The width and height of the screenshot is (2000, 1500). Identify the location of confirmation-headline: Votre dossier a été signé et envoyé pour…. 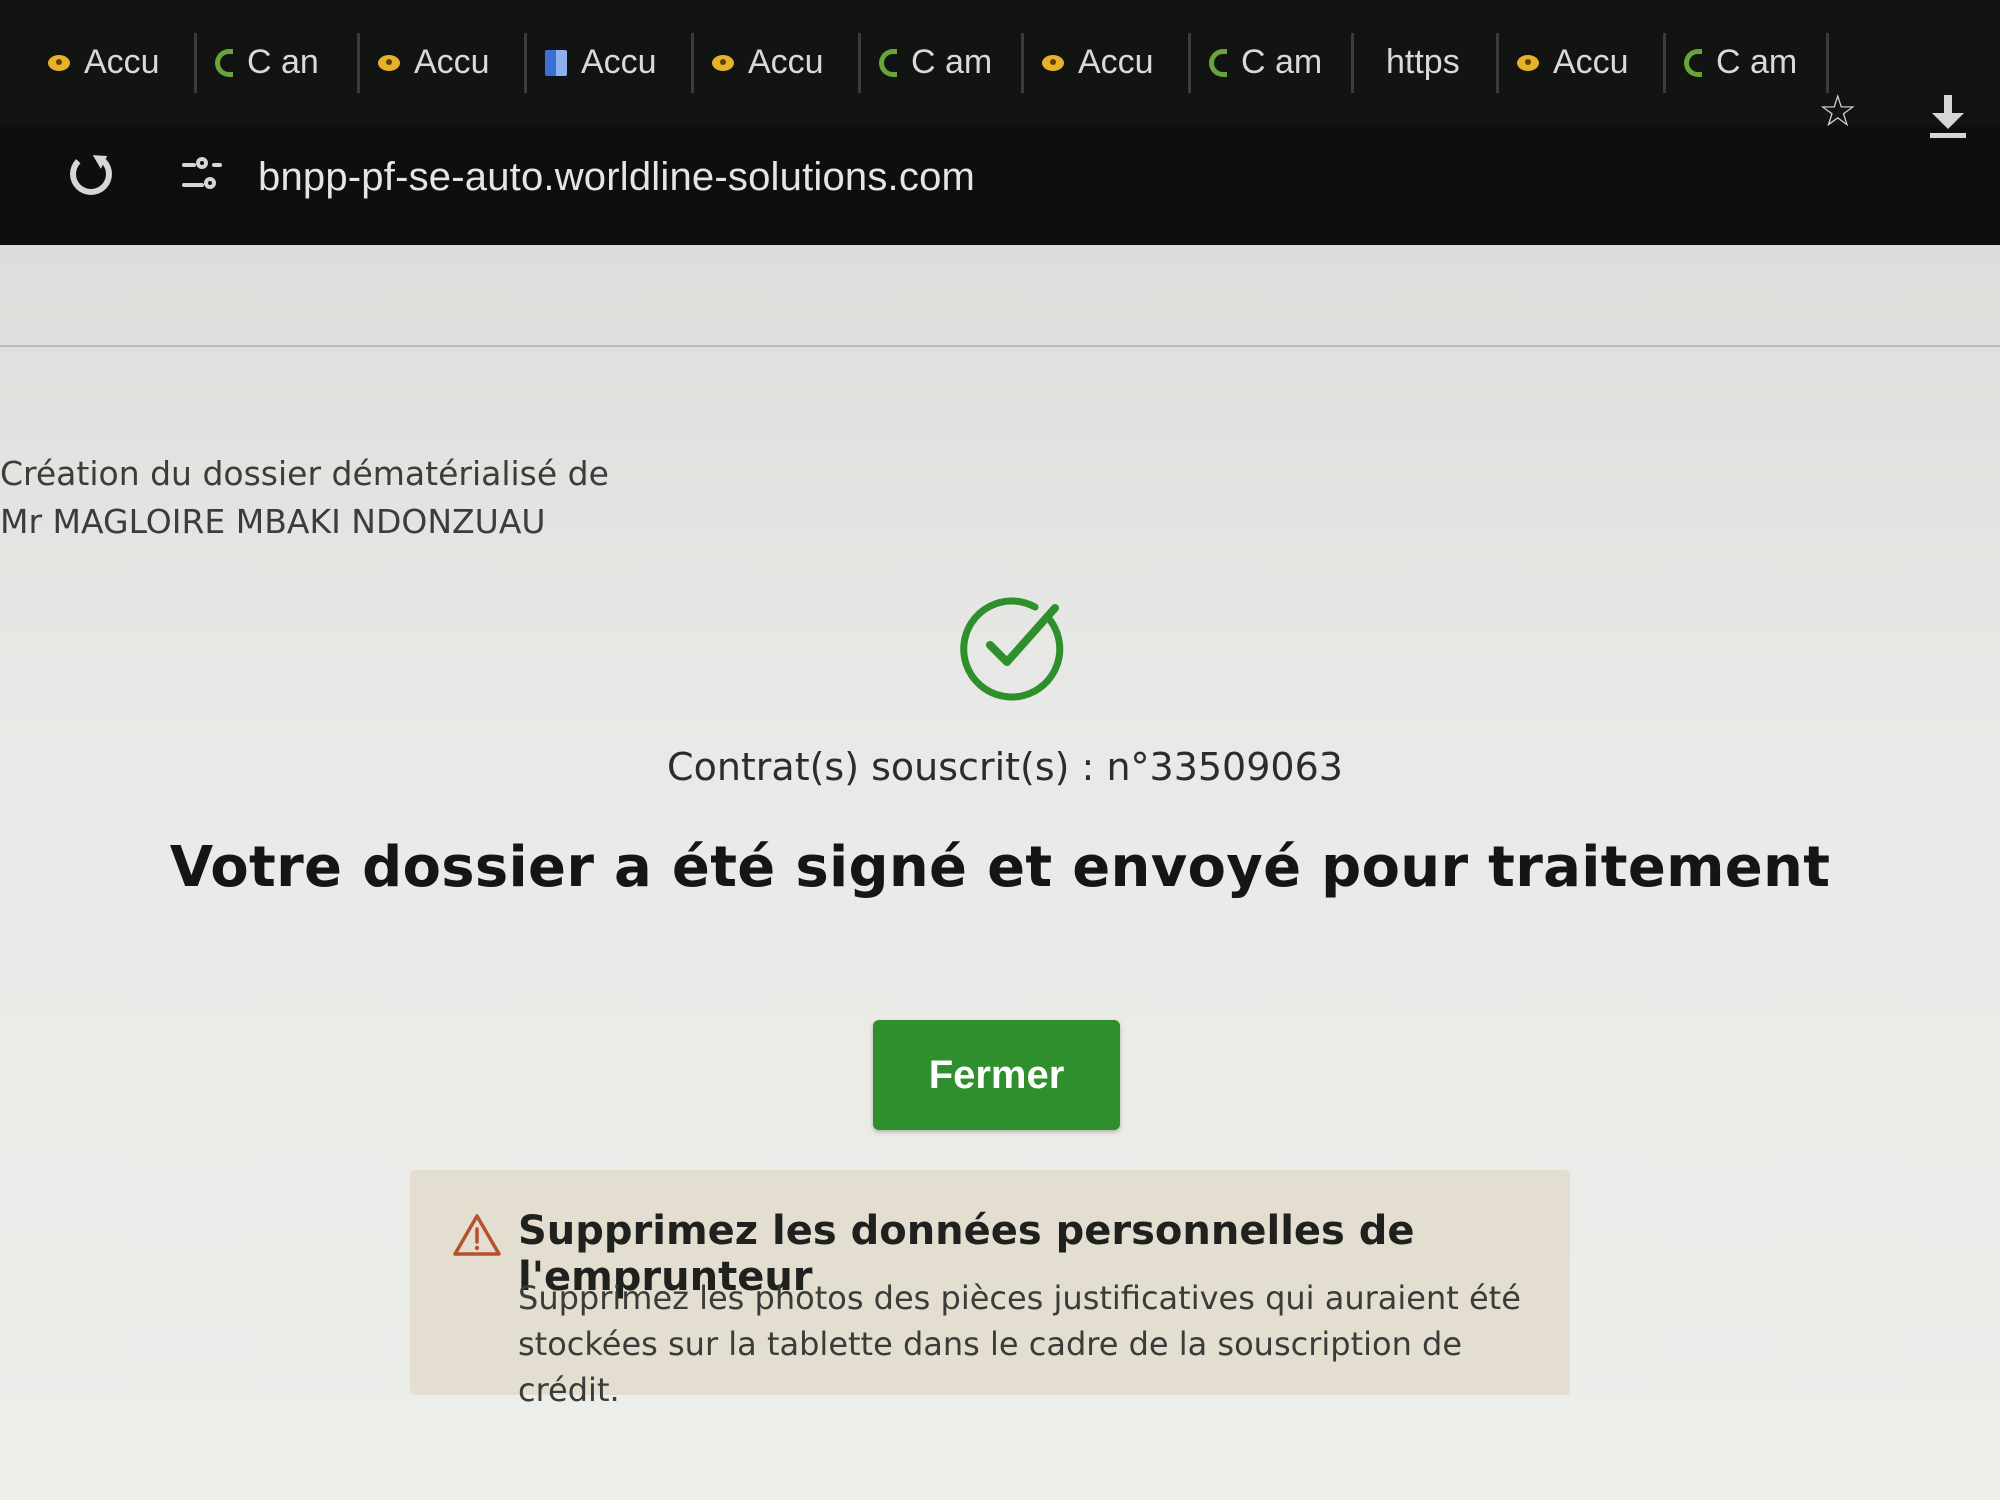
(1000, 867).